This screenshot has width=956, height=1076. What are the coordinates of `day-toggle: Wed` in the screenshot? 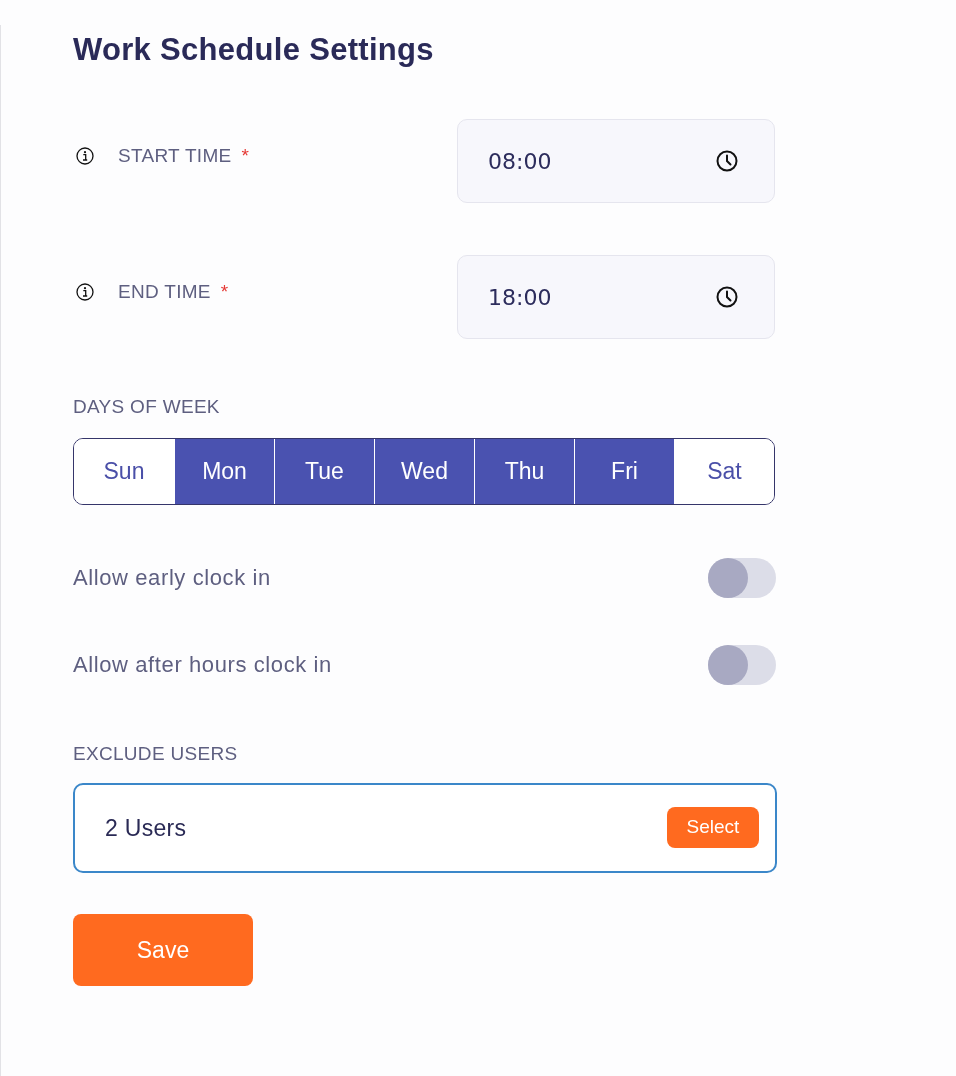 It's located at (424, 471).